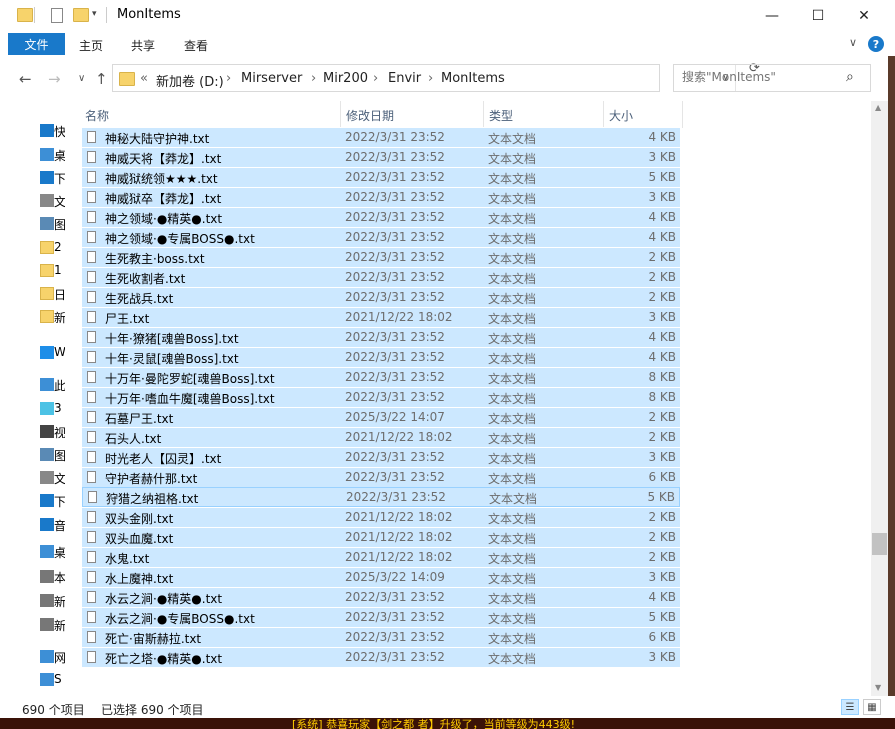  Describe the element at coordinates (381, 257) in the screenshot. I see `file-row: 生死教主·boss.txt 2022/3/31 23:52 文本文档 2 KB` at that location.